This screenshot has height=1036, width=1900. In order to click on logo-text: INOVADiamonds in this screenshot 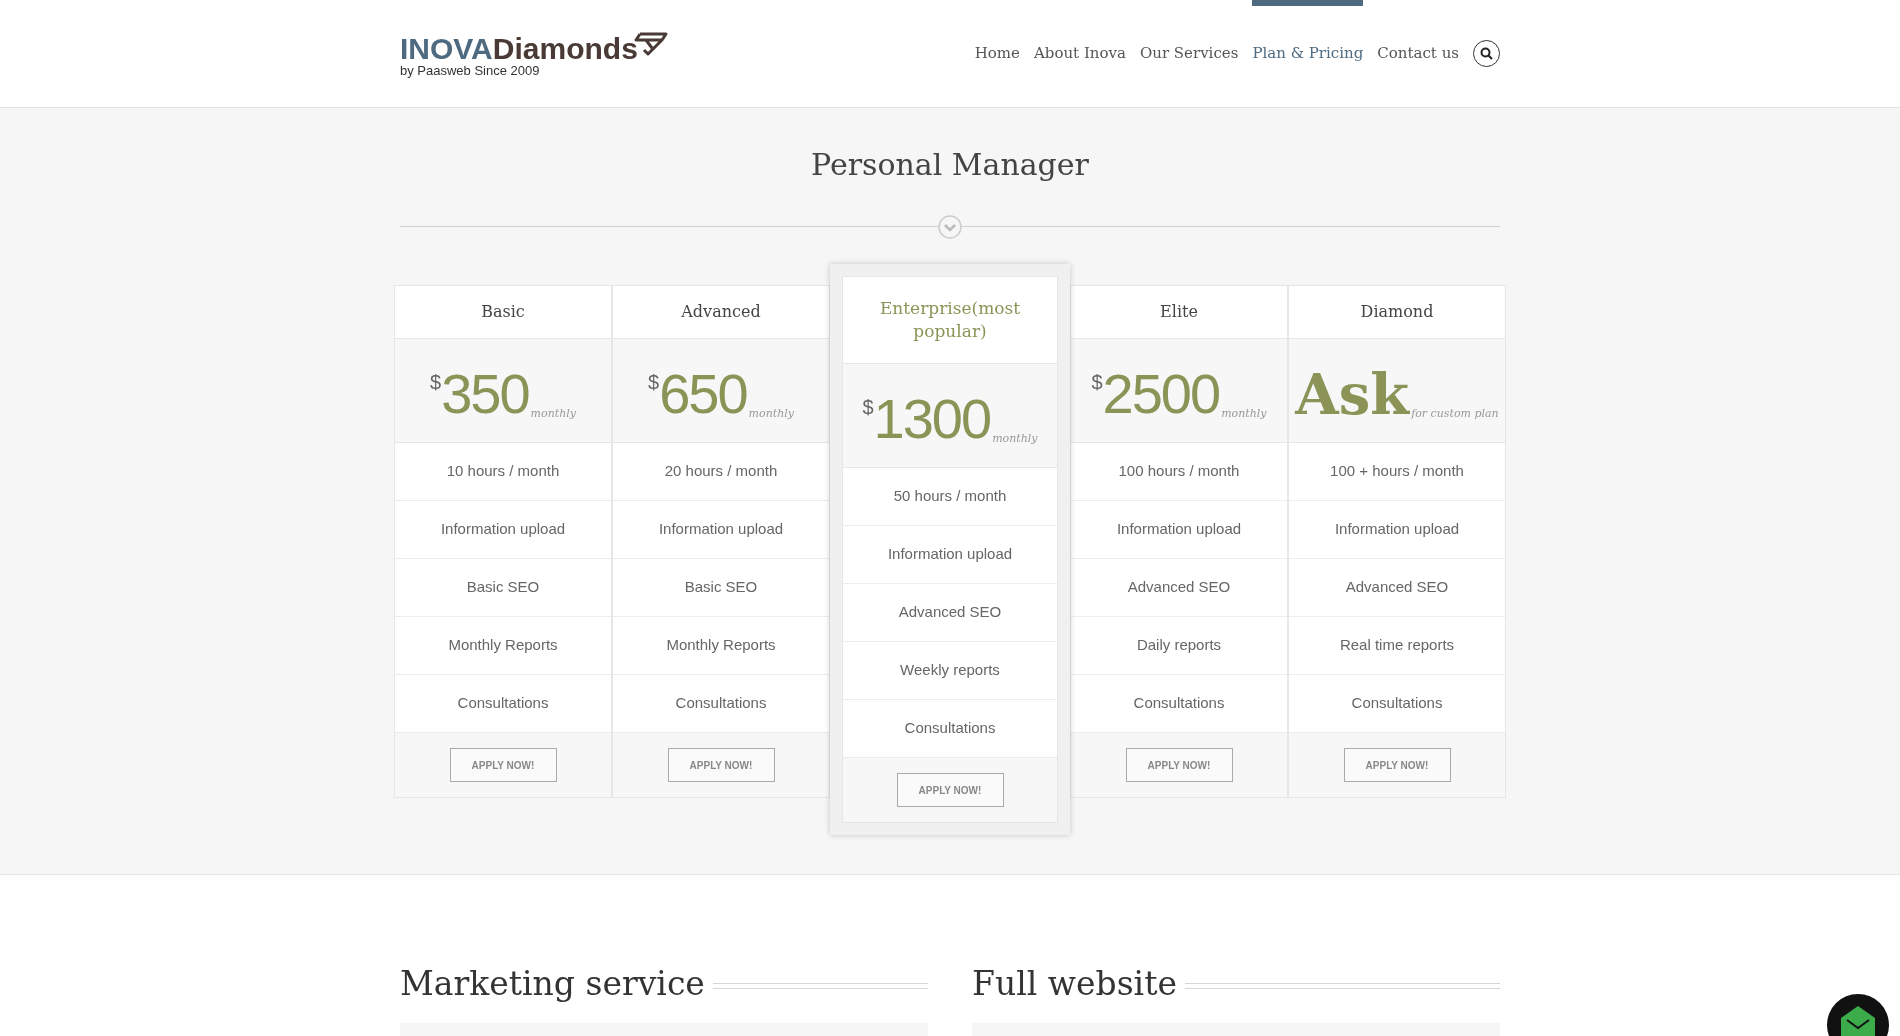, I will do `click(519, 48)`.